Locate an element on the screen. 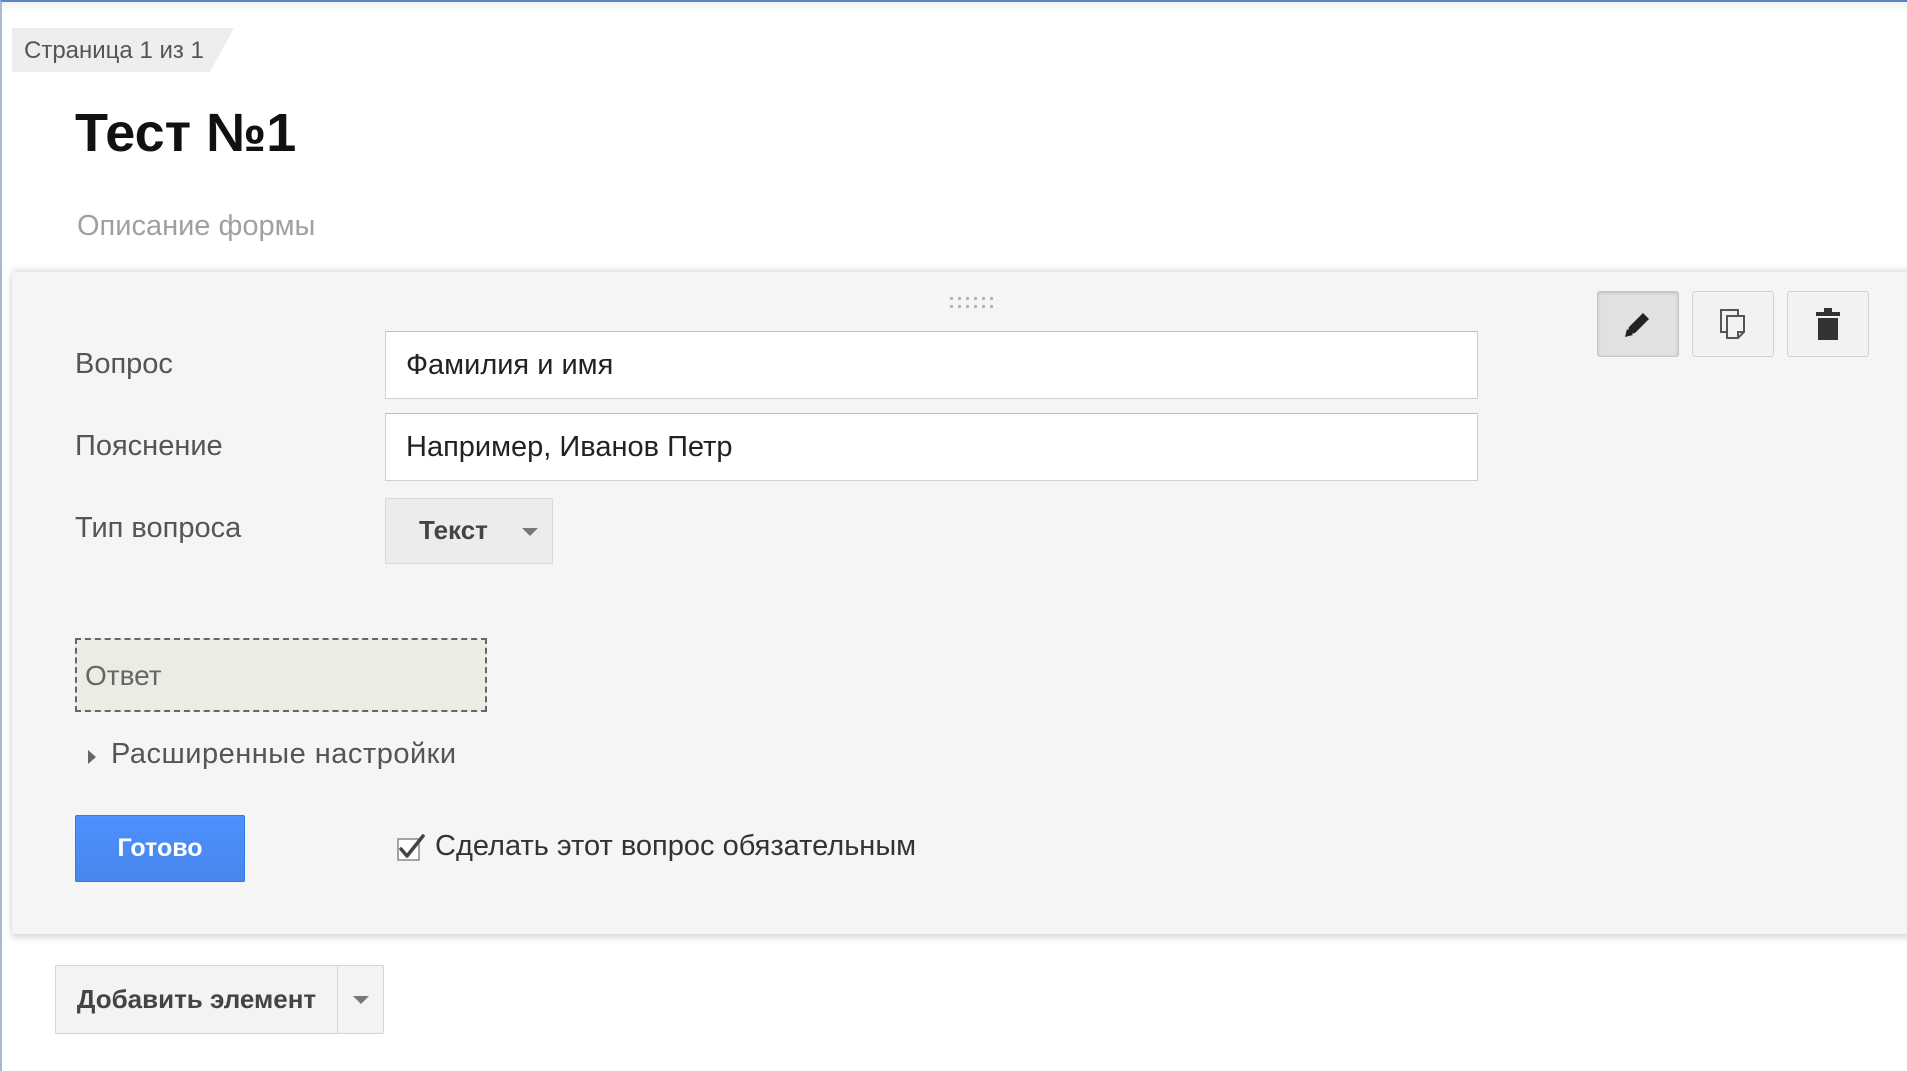 This screenshot has height=1071, width=1907. question-title-label: Вопрос is located at coordinates (124, 364).